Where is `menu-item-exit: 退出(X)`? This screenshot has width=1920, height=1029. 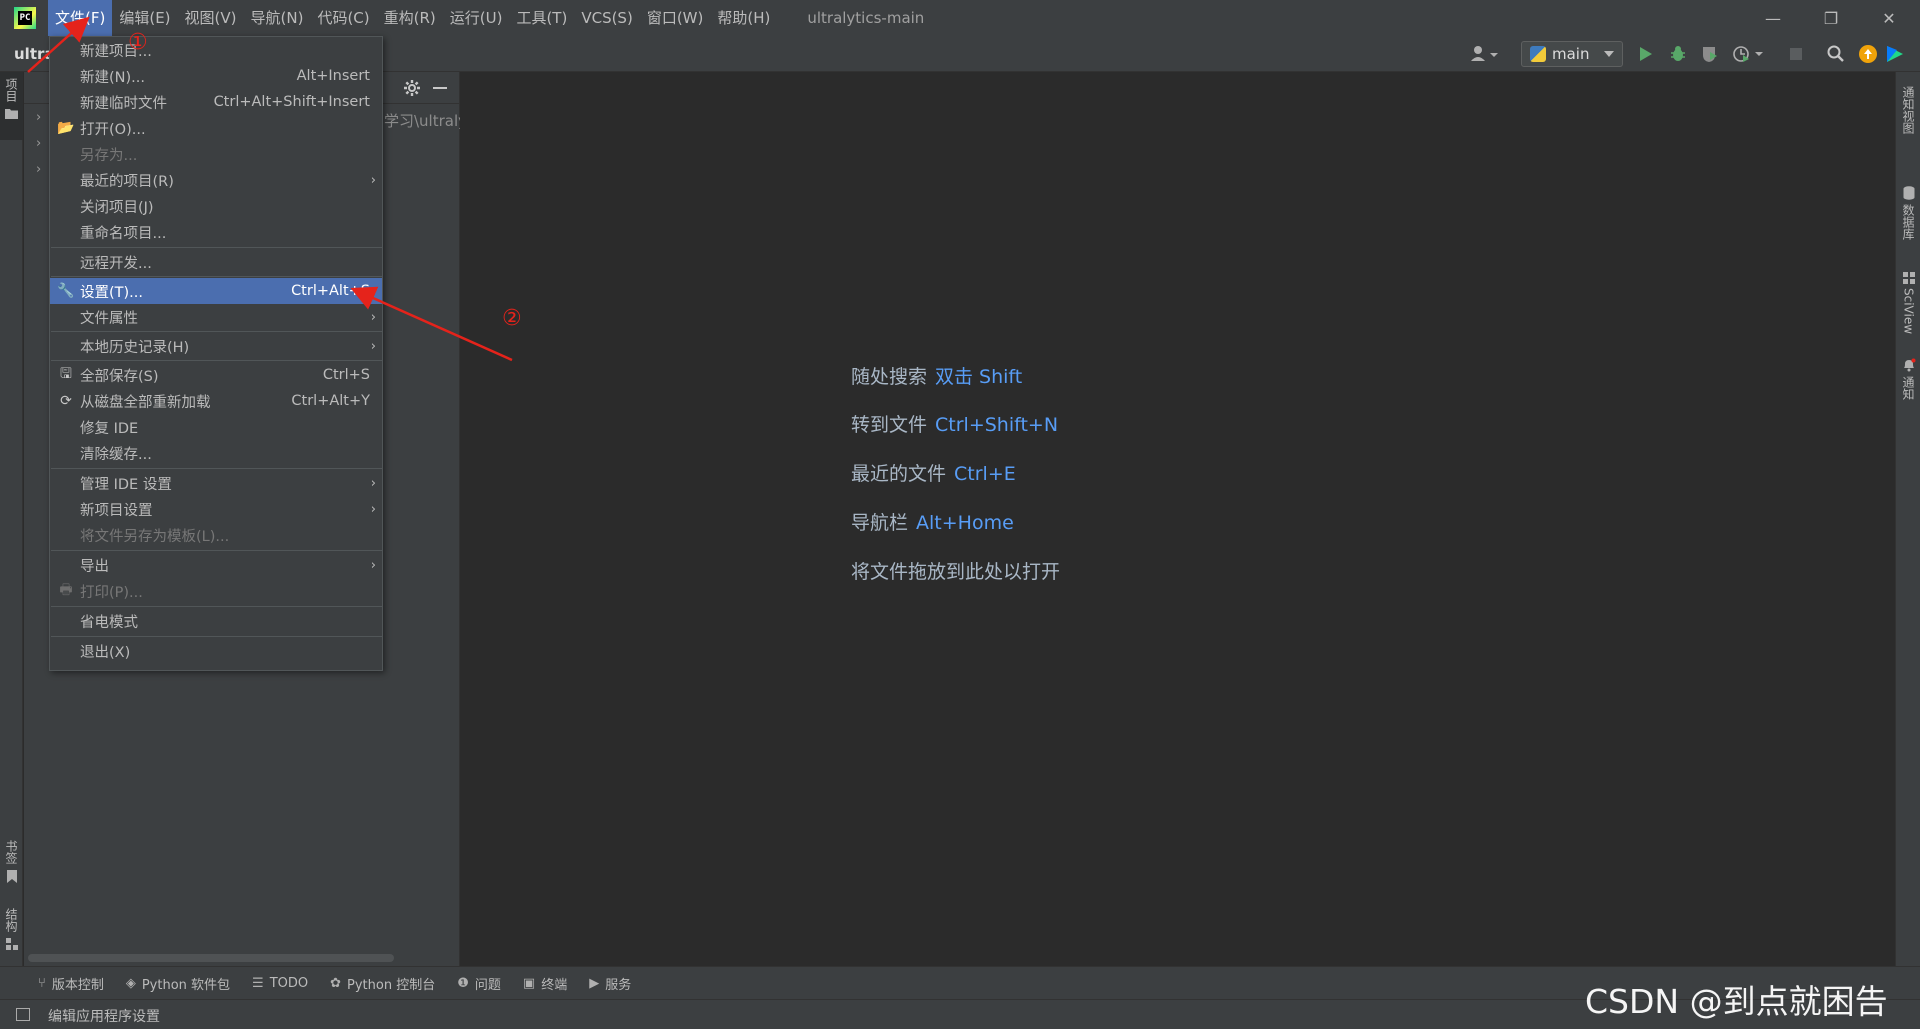 menu-item-exit: 退出(X) is located at coordinates (216, 651).